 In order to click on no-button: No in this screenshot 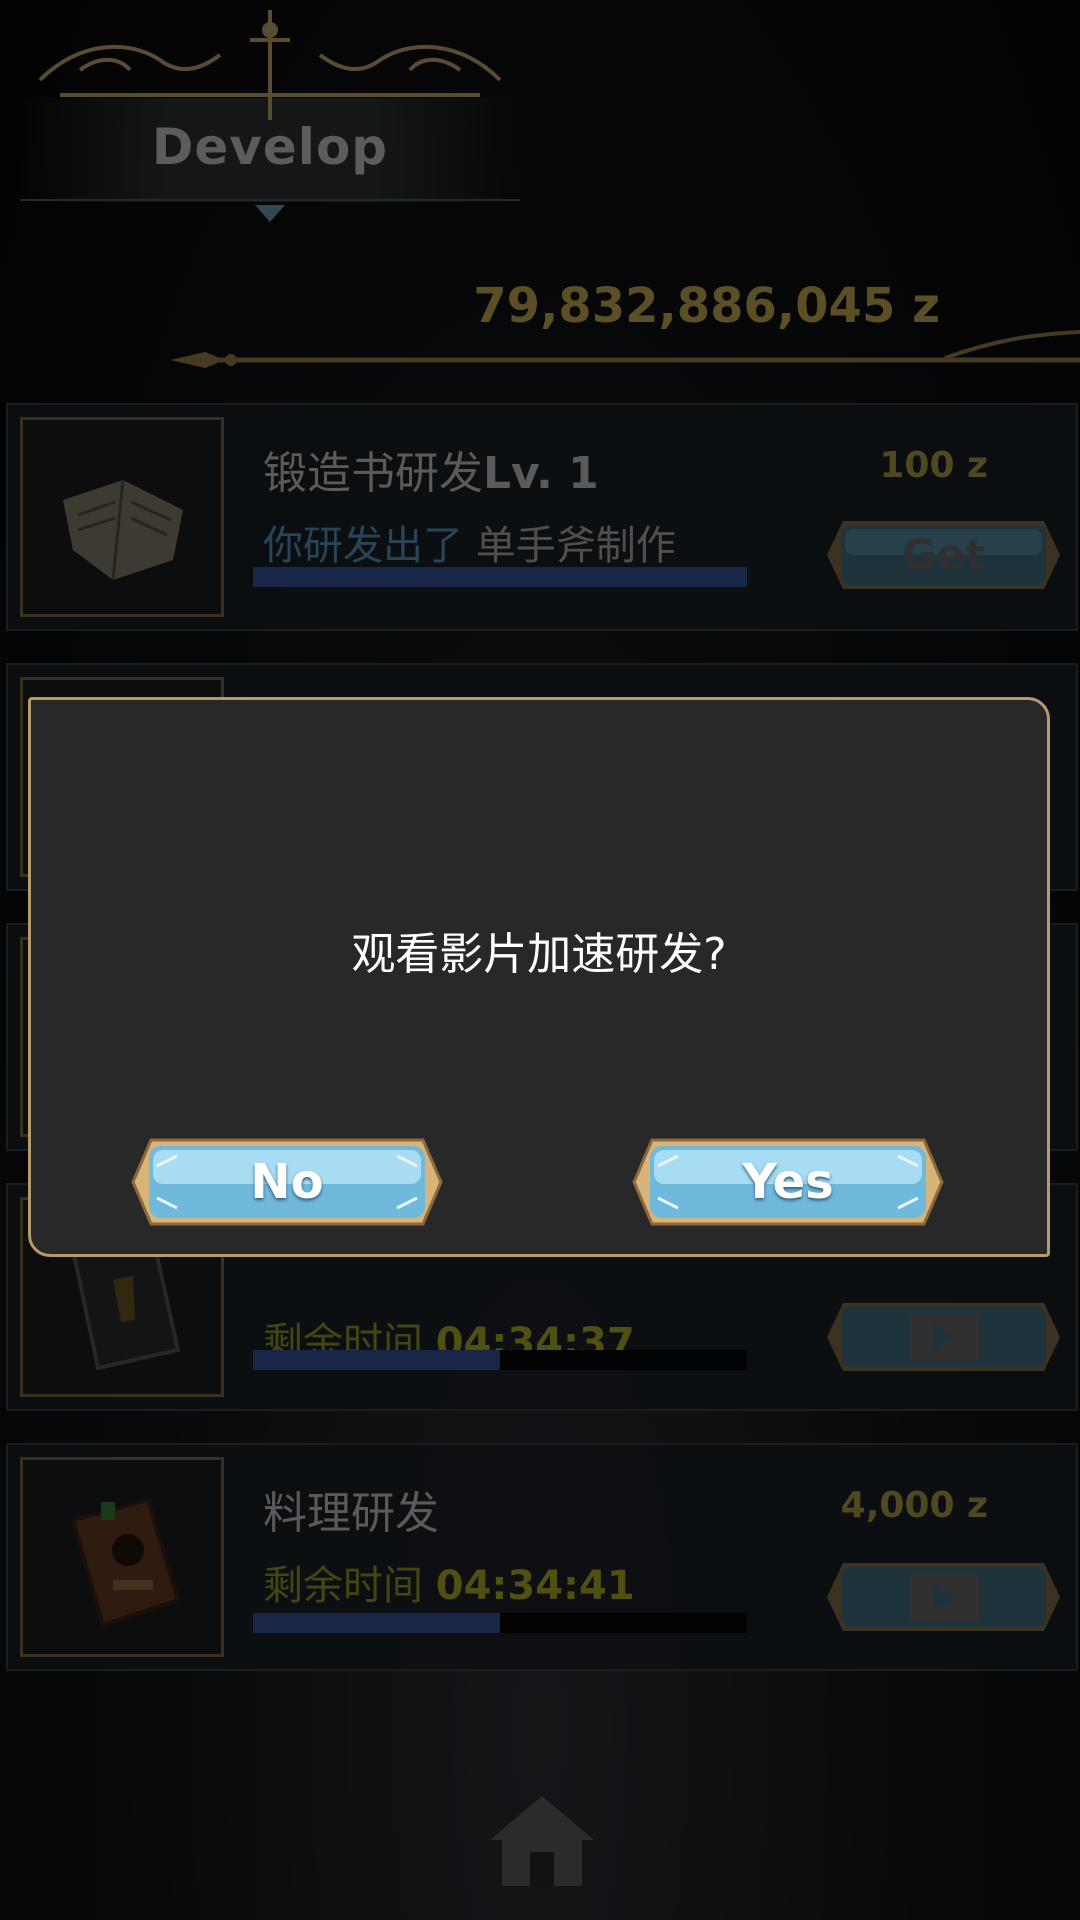, I will do `click(287, 1182)`.